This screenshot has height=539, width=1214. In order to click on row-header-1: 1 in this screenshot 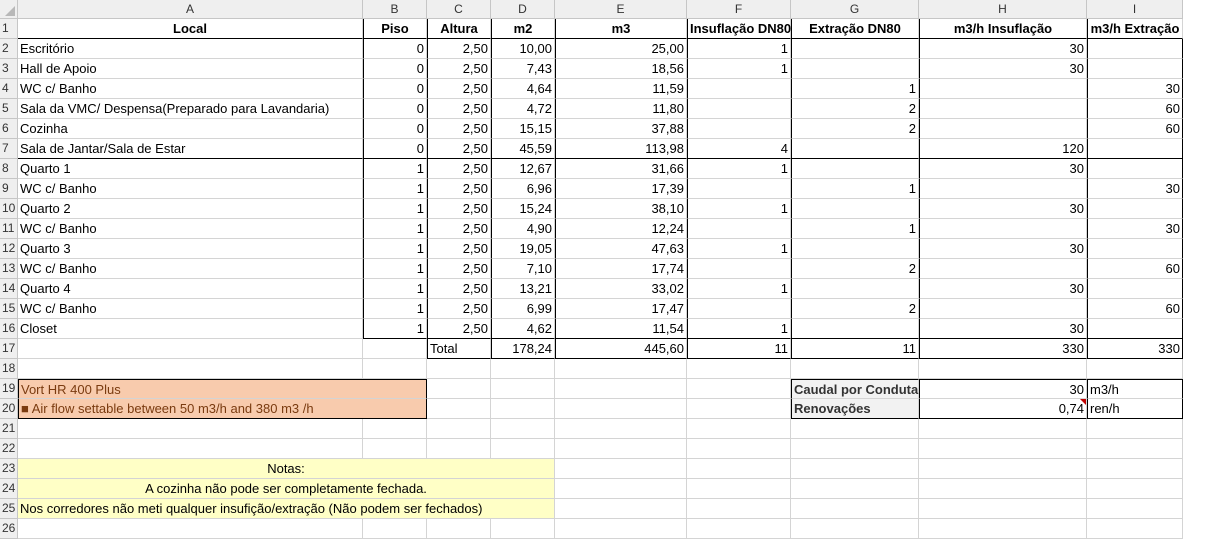, I will do `click(9, 29)`.